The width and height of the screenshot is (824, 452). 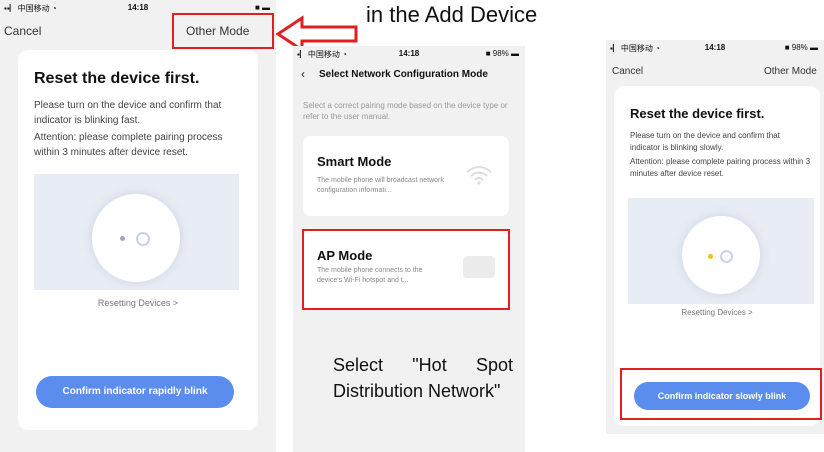 I want to click on back-icon: ‹, so click(x=303, y=74).